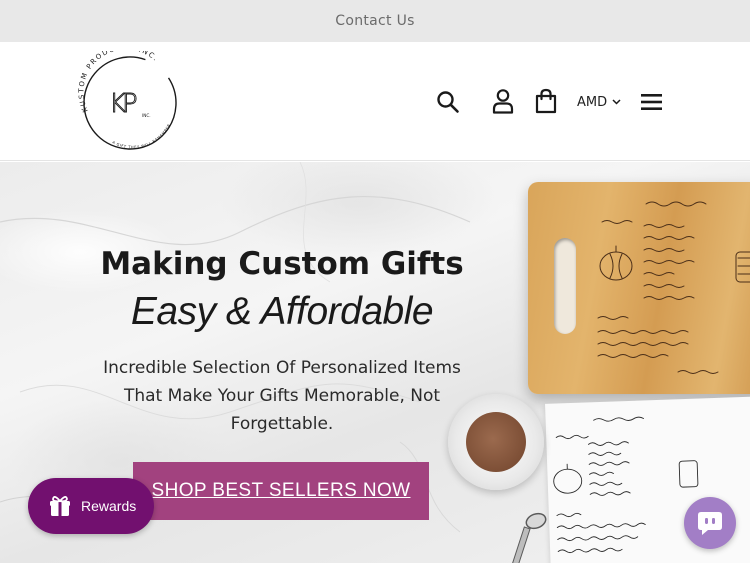 The width and height of the screenshot is (750, 563). I want to click on ground-spice, so click(496, 442).